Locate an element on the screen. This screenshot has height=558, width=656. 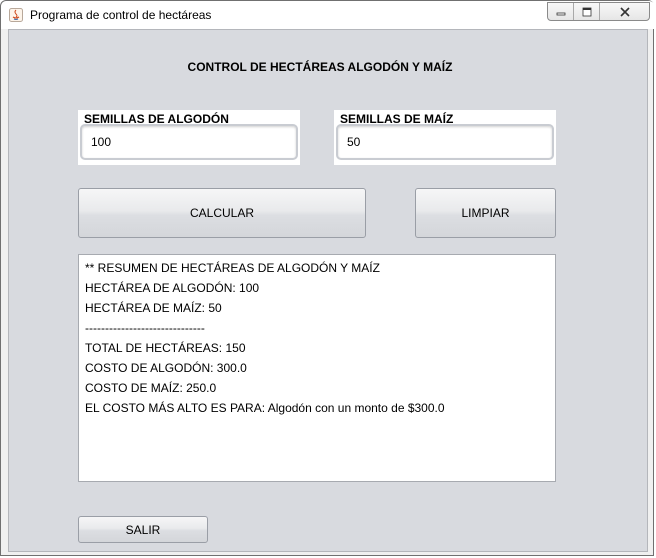
minimize-button is located at coordinates (561, 11).